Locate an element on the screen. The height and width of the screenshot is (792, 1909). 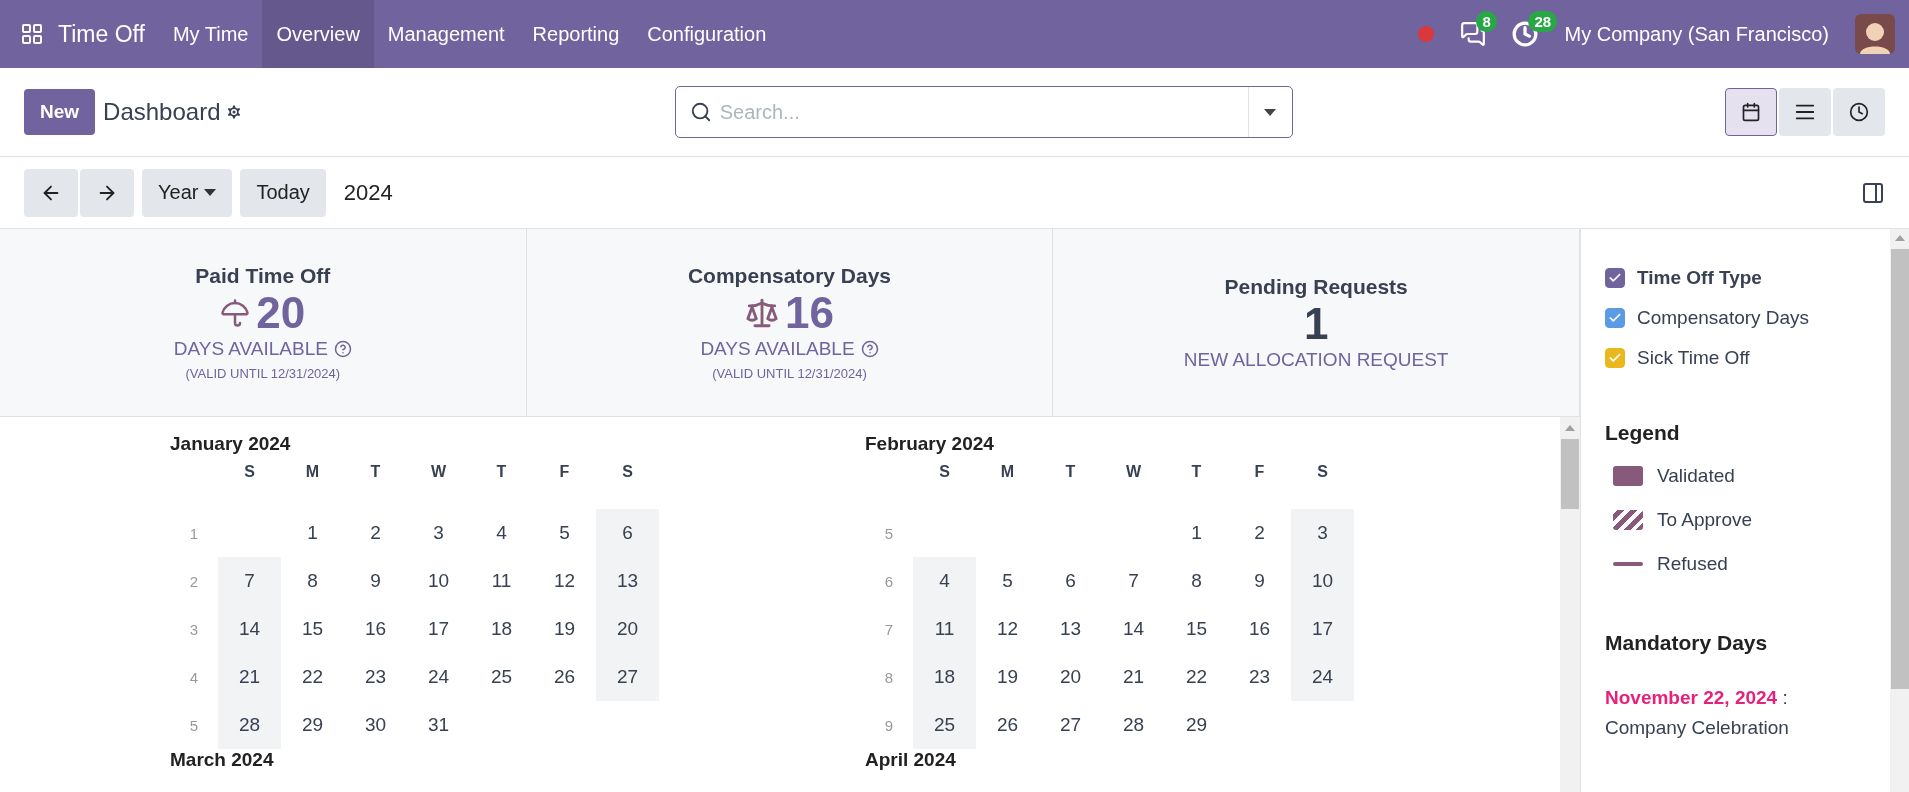
new-button: New is located at coordinates (60, 112).